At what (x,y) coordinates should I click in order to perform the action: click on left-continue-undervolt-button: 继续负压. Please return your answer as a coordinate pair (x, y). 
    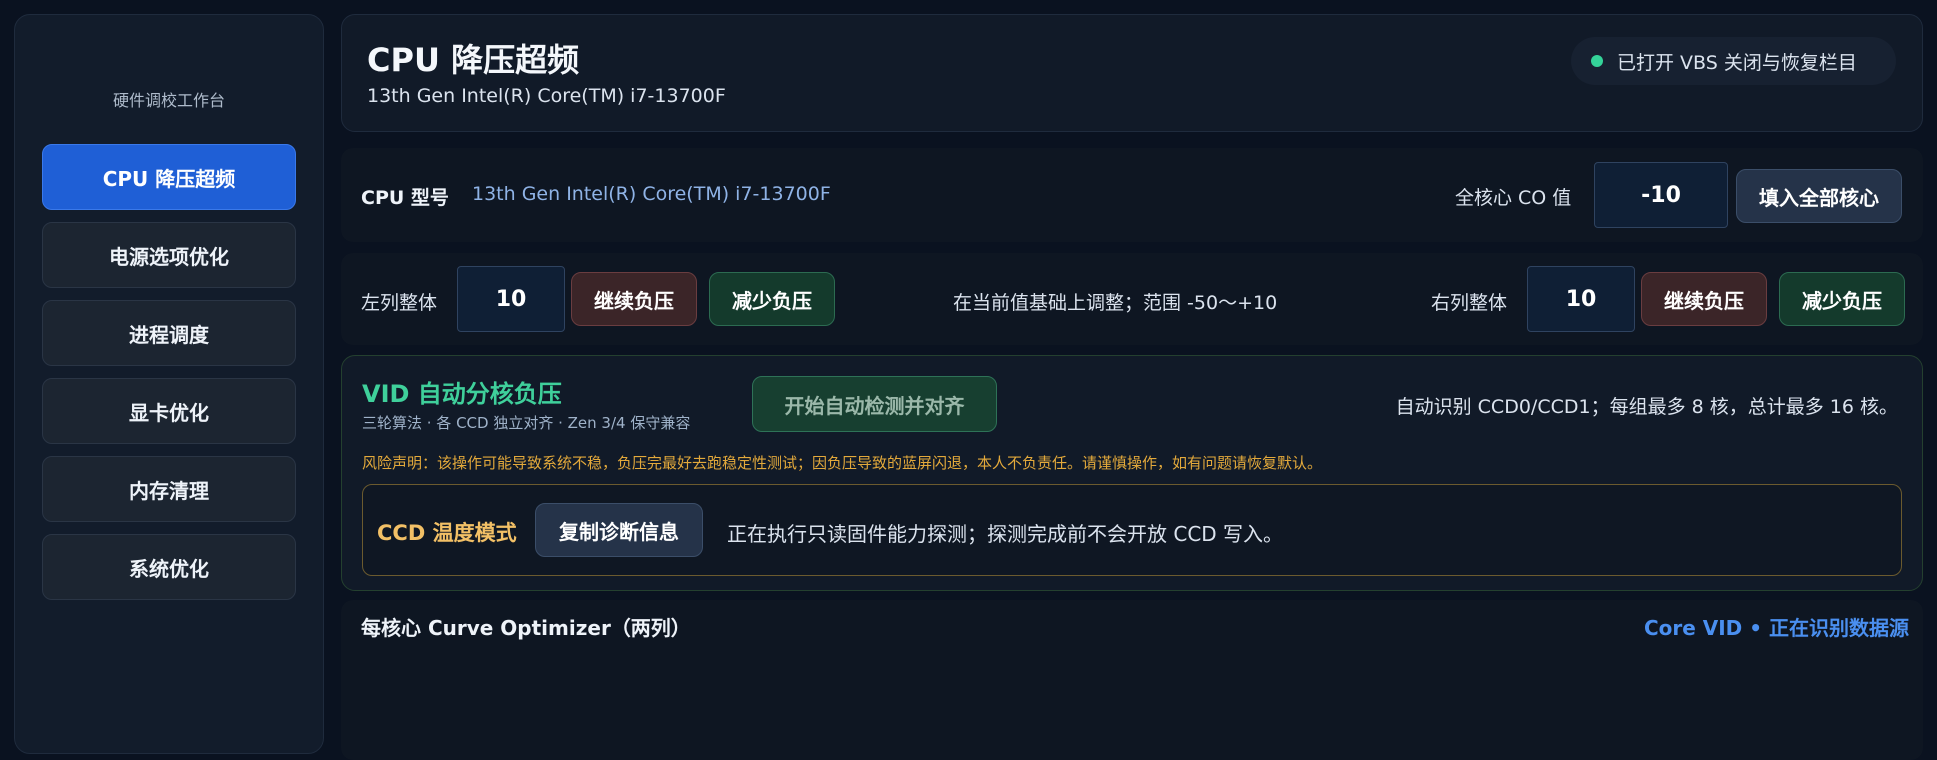
    Looking at the image, I should click on (634, 299).